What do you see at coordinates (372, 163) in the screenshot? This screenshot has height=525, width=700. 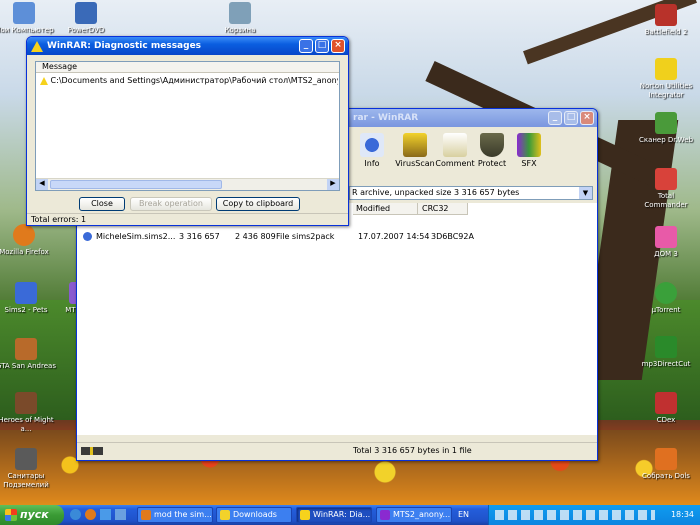 I see `tool-label: Info` at bounding box center [372, 163].